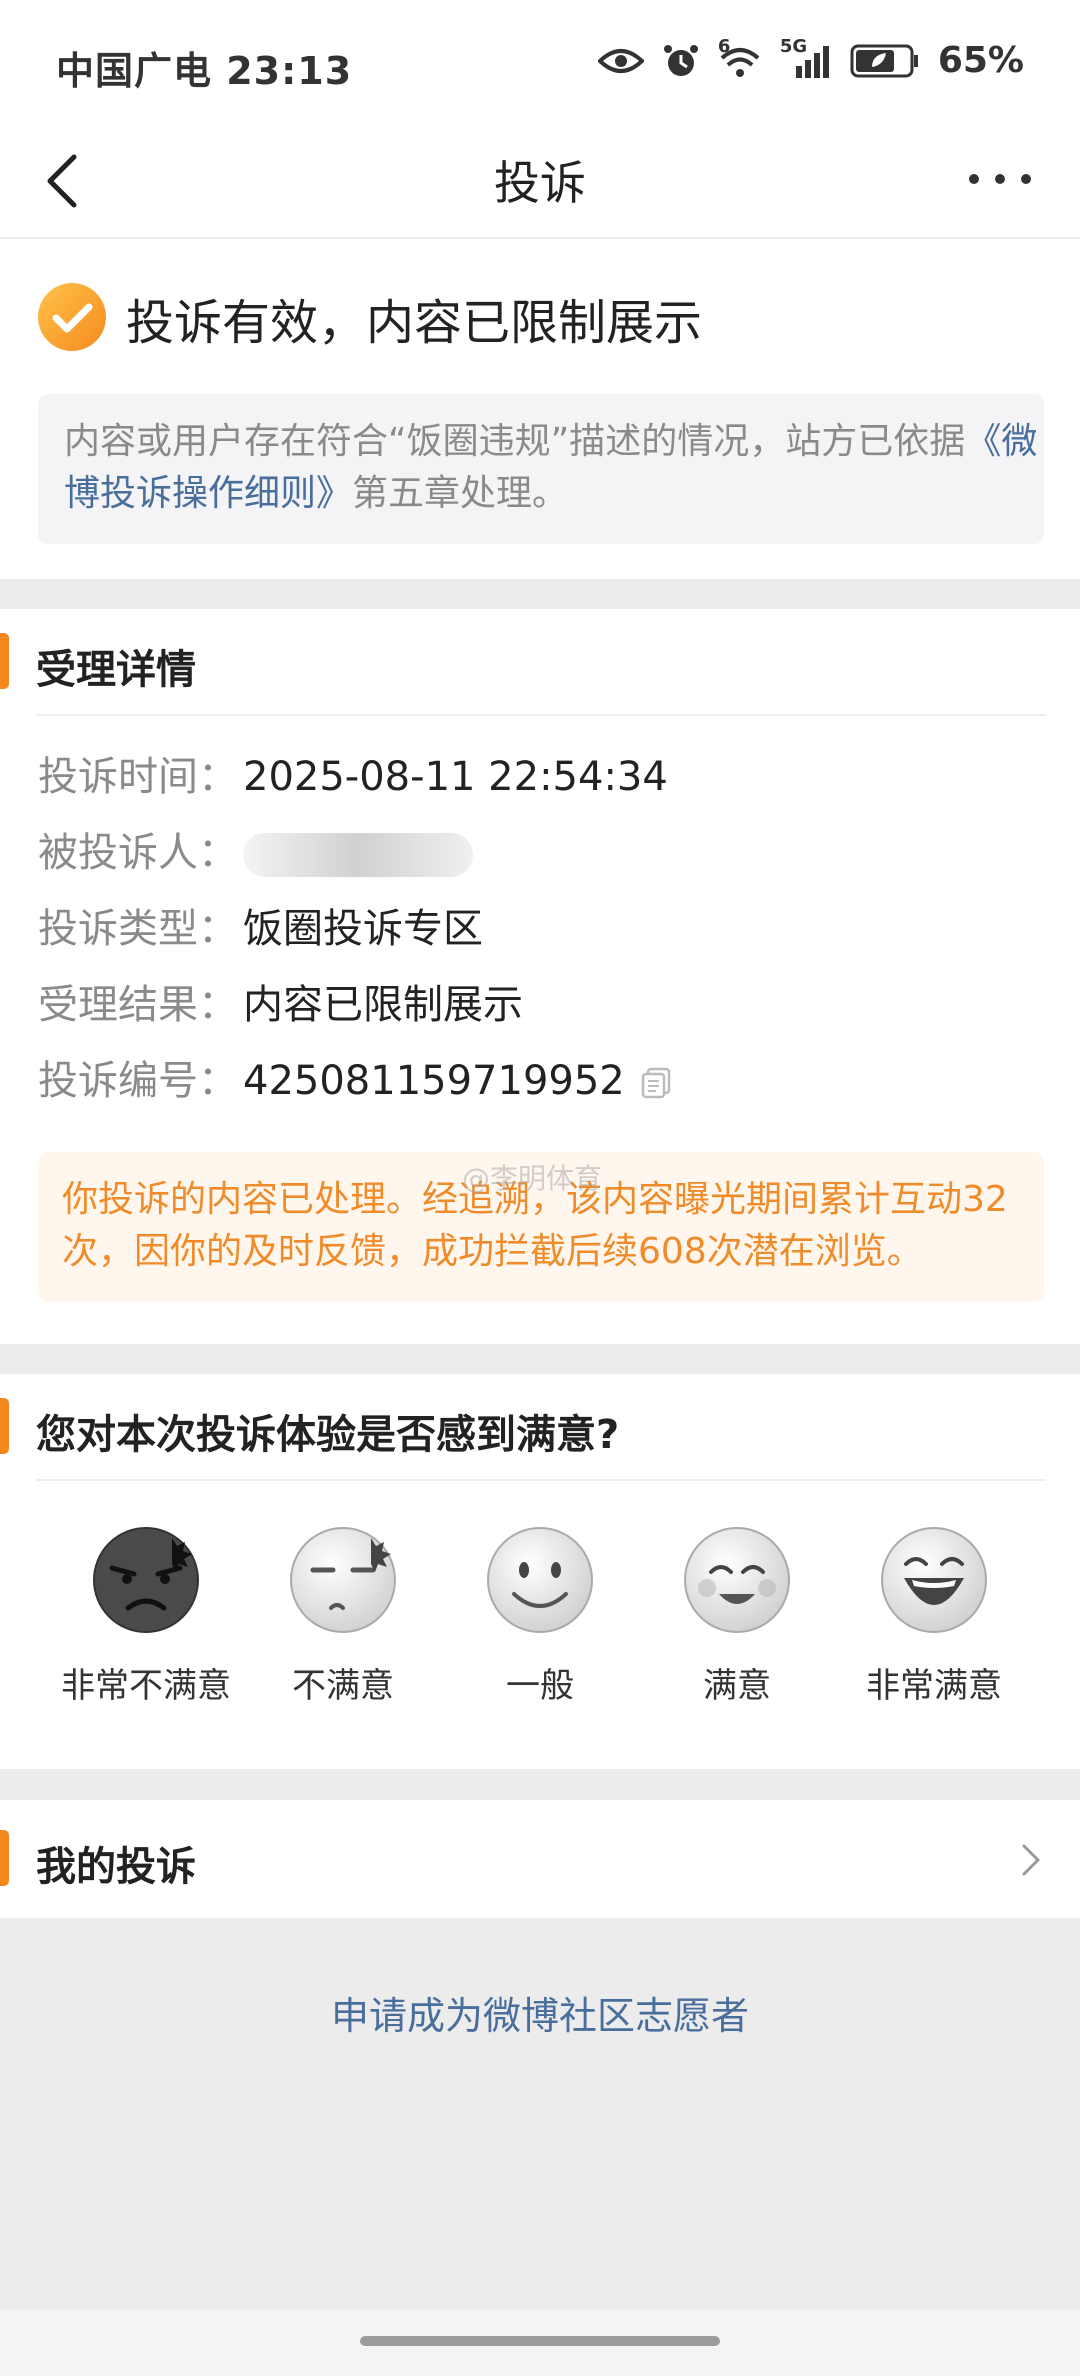 Image resolution: width=1080 pixels, height=2376 pixels. What do you see at coordinates (806, 58) in the screenshot?
I see `cellular-icon: 5G` at bounding box center [806, 58].